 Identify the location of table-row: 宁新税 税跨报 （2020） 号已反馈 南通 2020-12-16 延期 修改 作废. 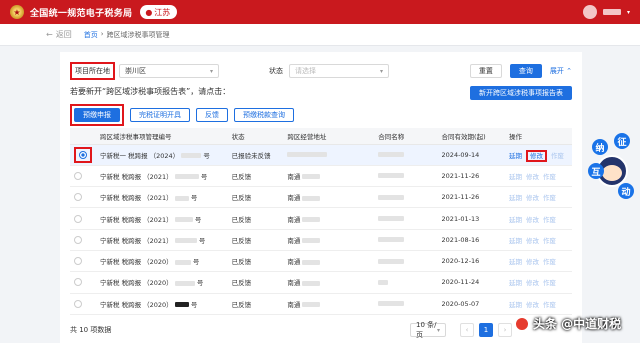
(321, 261).